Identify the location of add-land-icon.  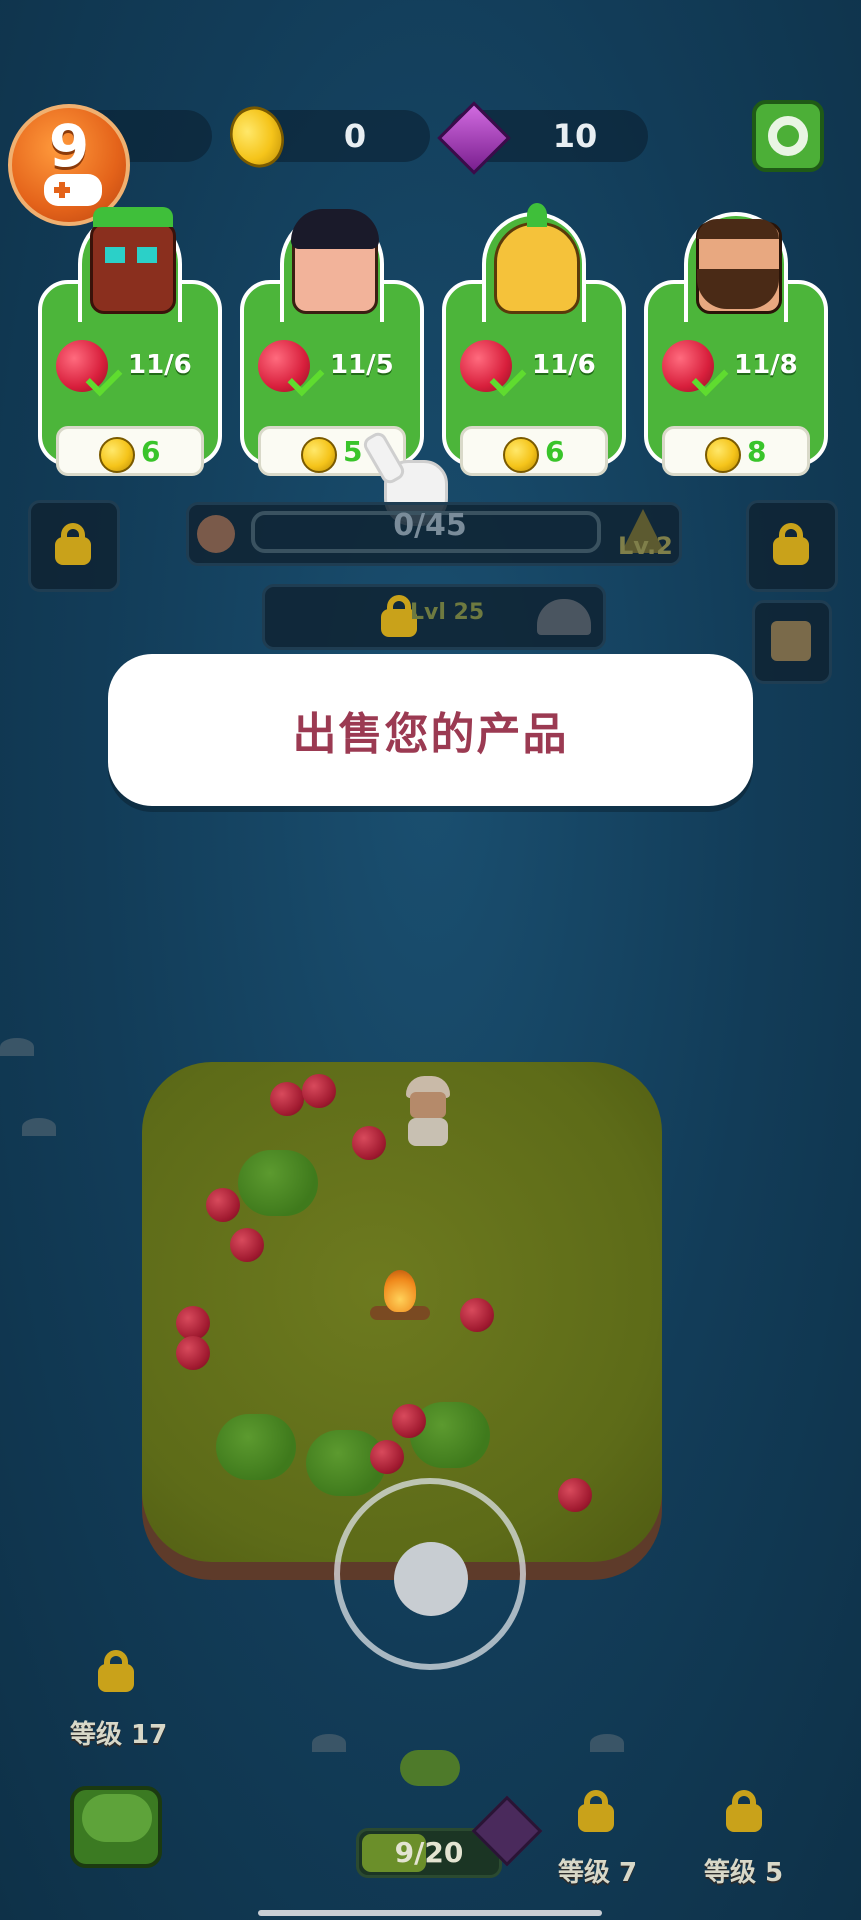
(430, 1768).